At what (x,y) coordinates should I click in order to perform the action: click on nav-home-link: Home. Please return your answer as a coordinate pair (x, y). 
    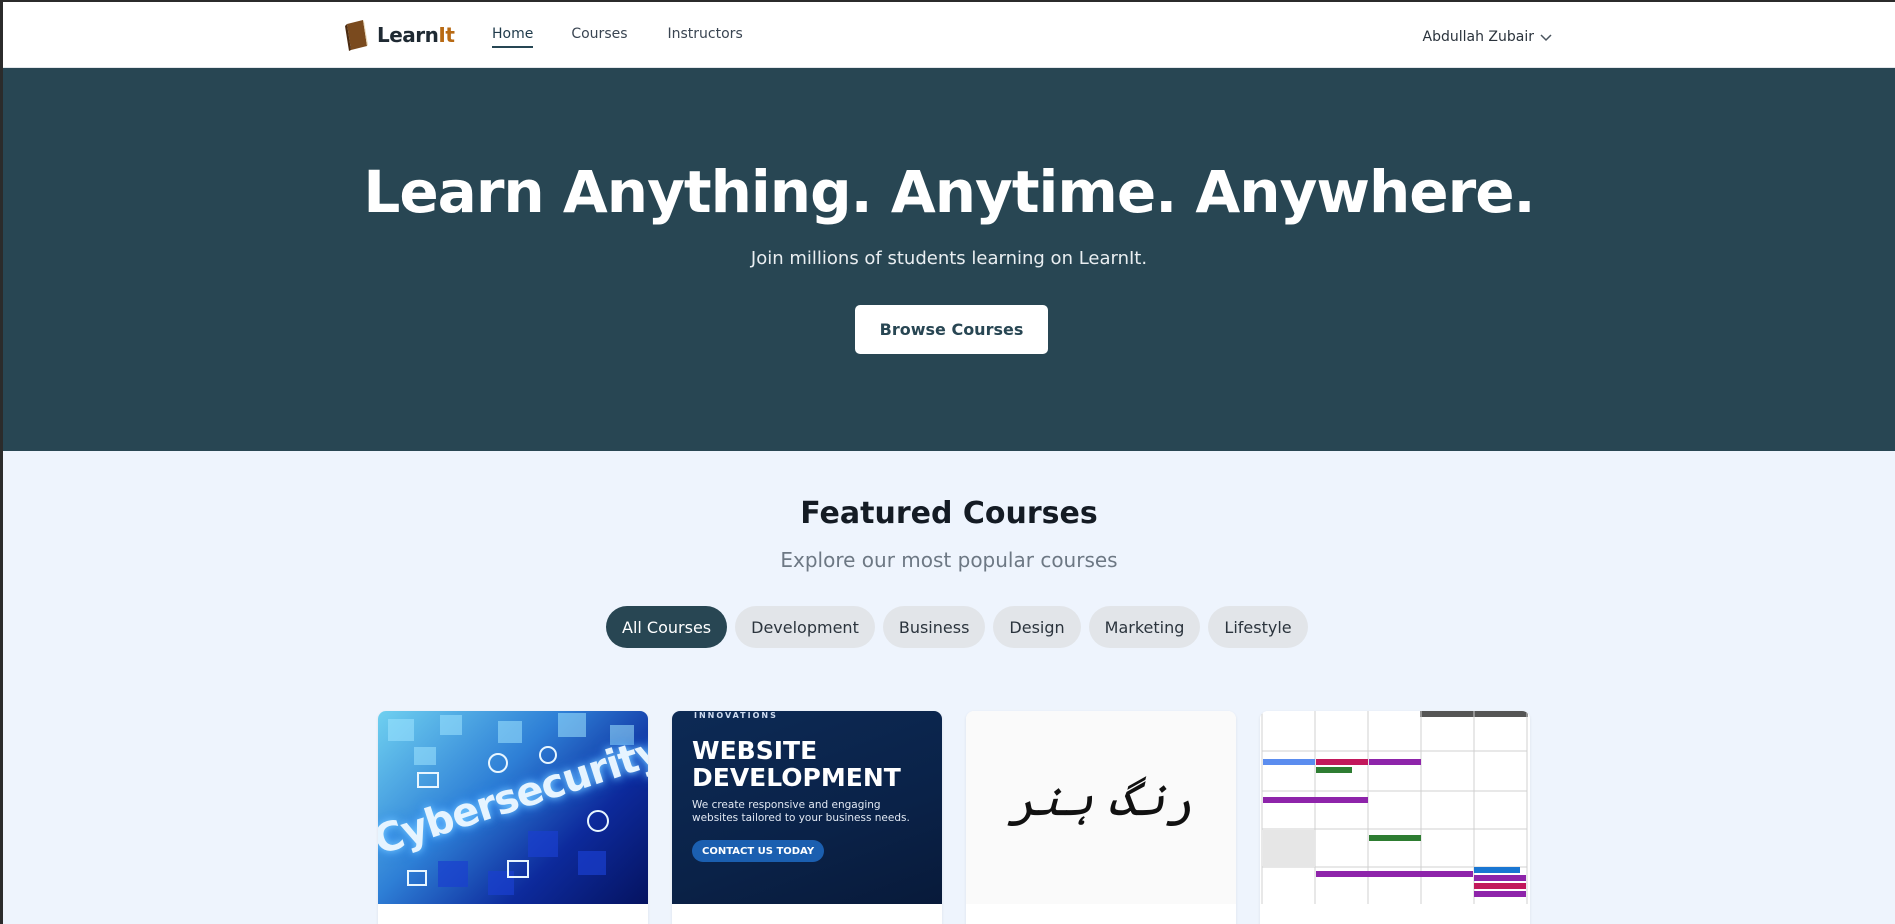
    Looking at the image, I should click on (513, 37).